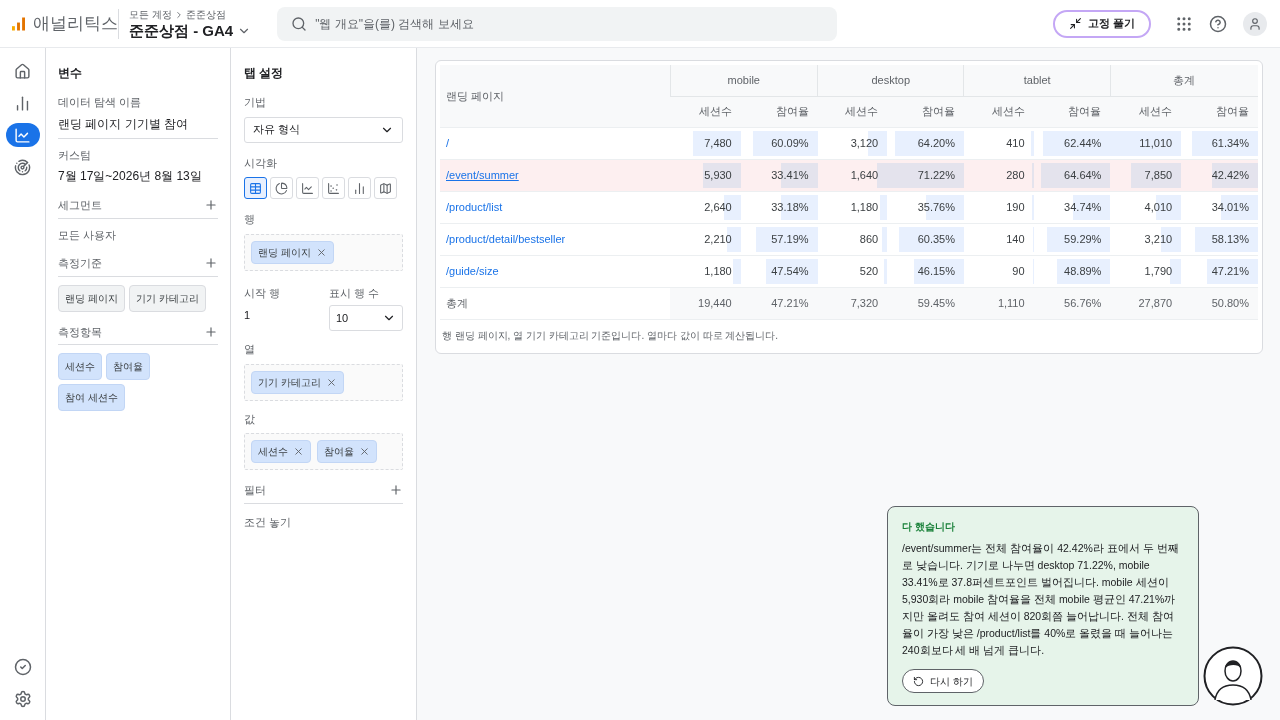  I want to click on total-label: 총계, so click(555, 303).